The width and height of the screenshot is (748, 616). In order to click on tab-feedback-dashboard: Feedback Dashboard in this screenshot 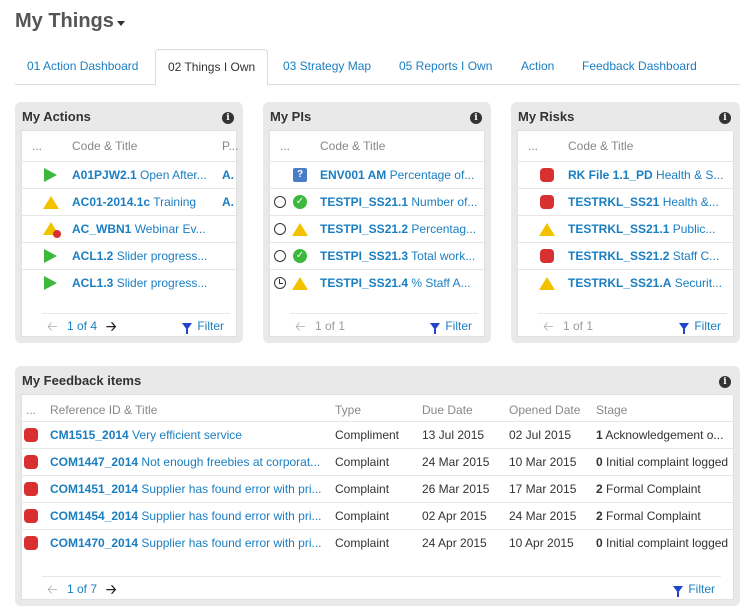, I will do `click(639, 67)`.